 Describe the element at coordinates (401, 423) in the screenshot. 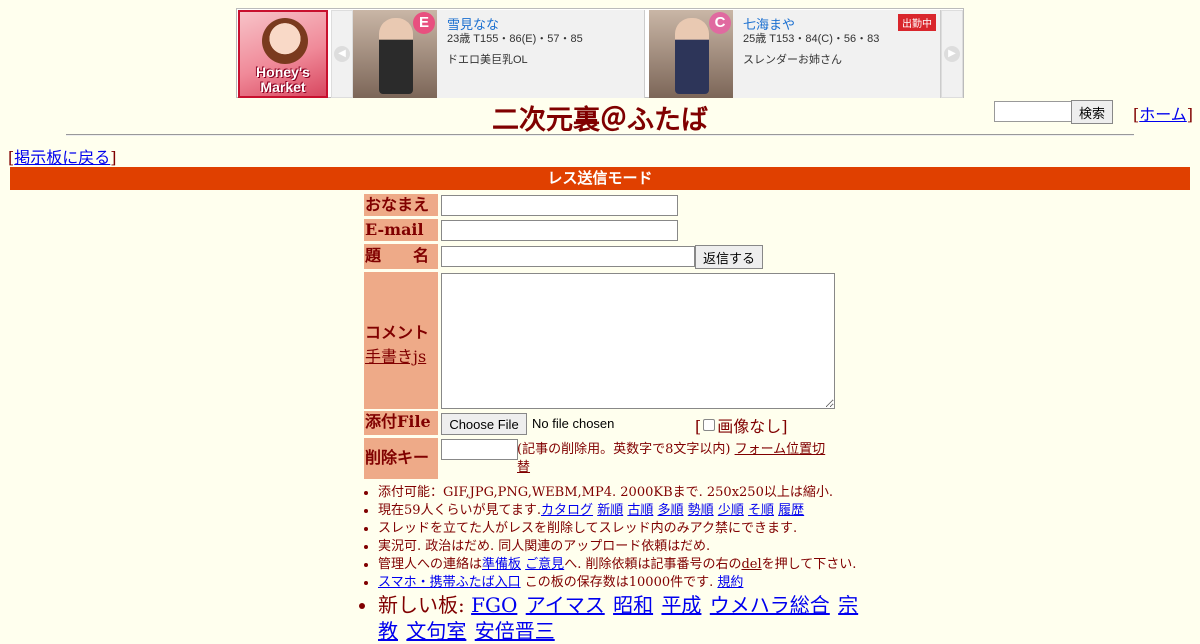

I see `file-label: 添付File` at that location.